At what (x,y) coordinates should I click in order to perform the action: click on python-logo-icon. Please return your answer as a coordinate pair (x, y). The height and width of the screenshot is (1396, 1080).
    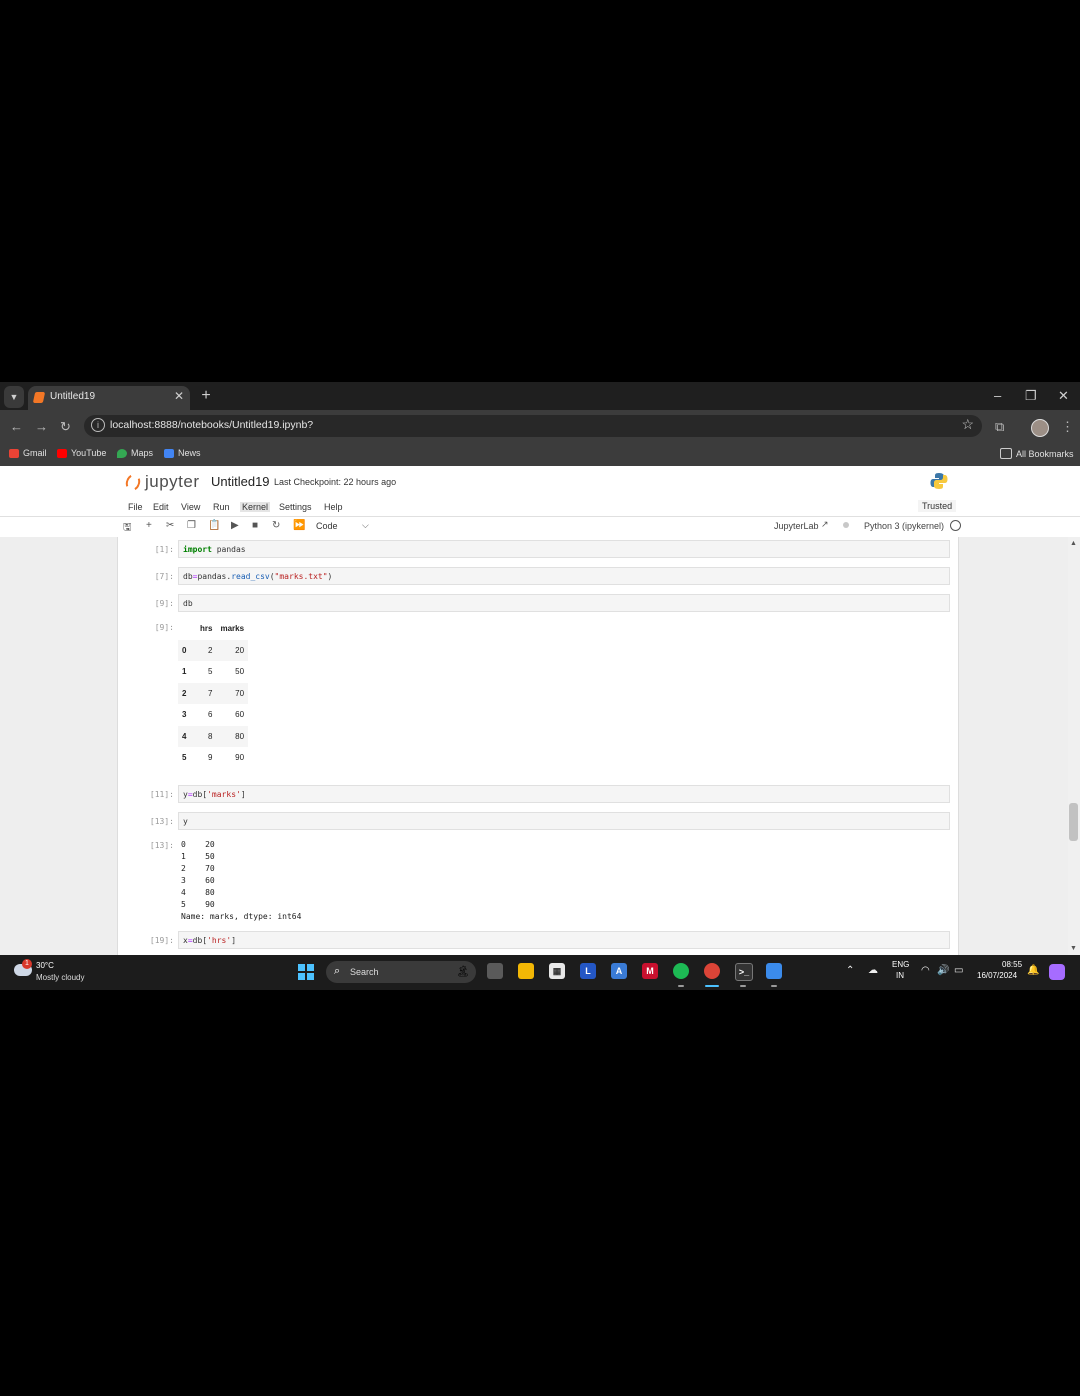
    Looking at the image, I should click on (939, 481).